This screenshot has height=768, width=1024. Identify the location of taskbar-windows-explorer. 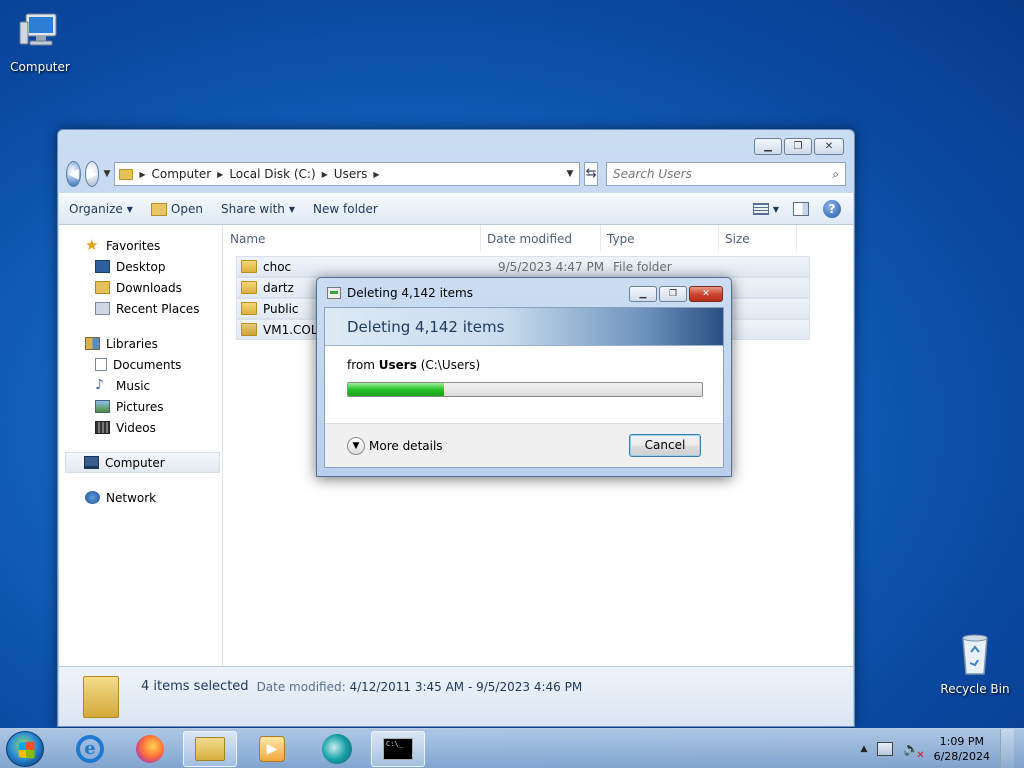
(210, 749).